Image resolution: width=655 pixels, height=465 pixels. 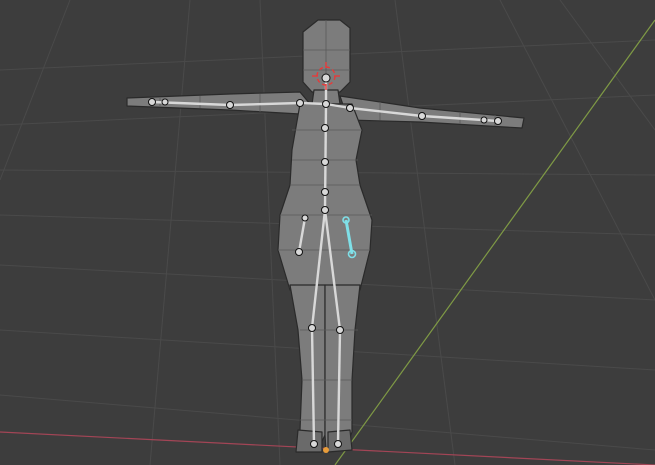 What do you see at coordinates (314, 444) in the screenshot?
I see `joint-ankle-l` at bounding box center [314, 444].